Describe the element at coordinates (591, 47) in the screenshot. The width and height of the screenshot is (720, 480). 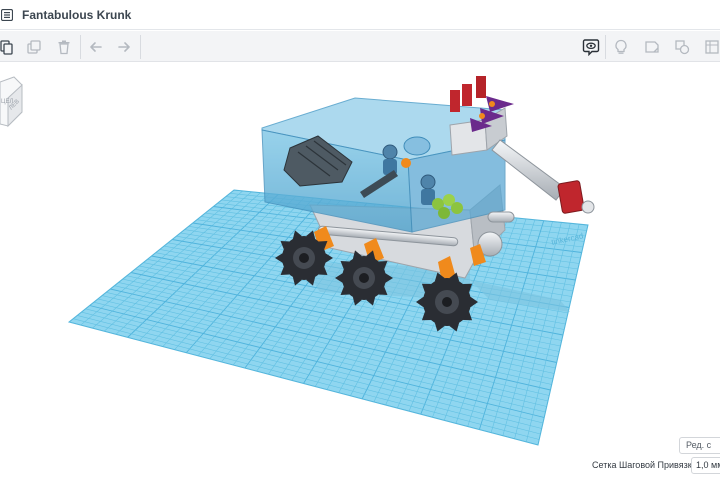
I see `eye-bubble-icon` at that location.